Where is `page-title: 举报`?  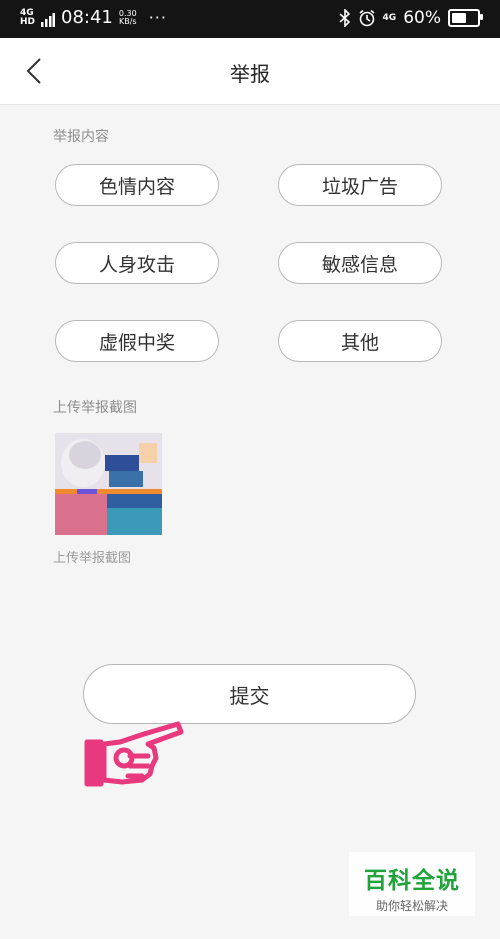 page-title: 举报 is located at coordinates (250, 74).